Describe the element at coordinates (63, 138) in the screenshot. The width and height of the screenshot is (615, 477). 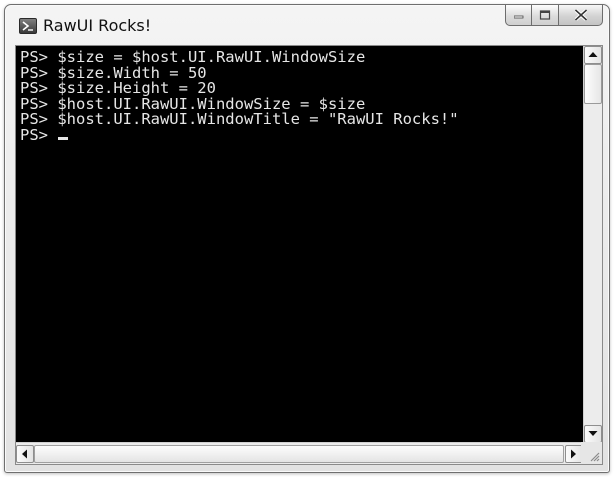
I see `text-cursor` at that location.